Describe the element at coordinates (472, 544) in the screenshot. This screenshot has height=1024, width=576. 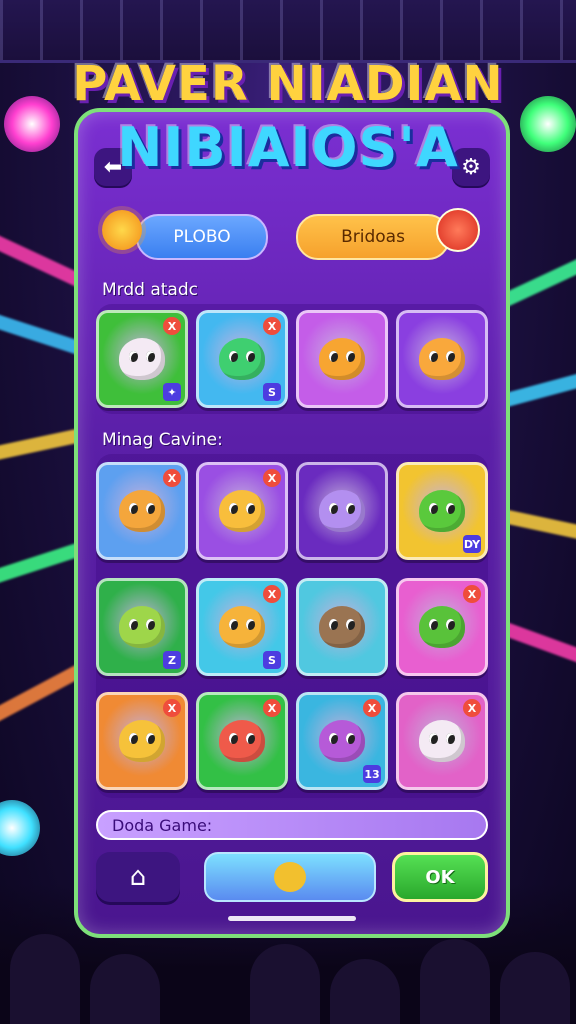
I see `tile-badge-level: DY` at that location.